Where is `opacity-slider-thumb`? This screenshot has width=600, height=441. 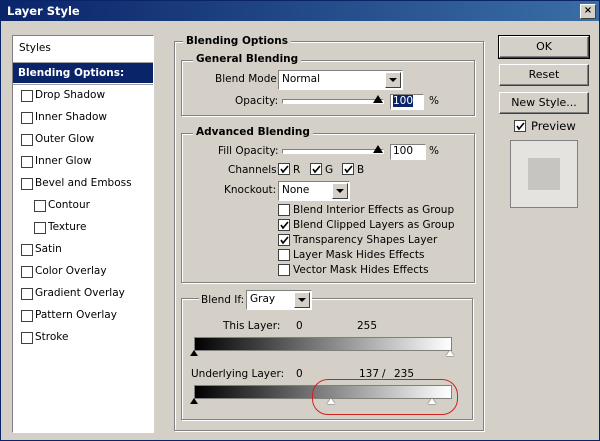 opacity-slider-thumb is located at coordinates (378, 99).